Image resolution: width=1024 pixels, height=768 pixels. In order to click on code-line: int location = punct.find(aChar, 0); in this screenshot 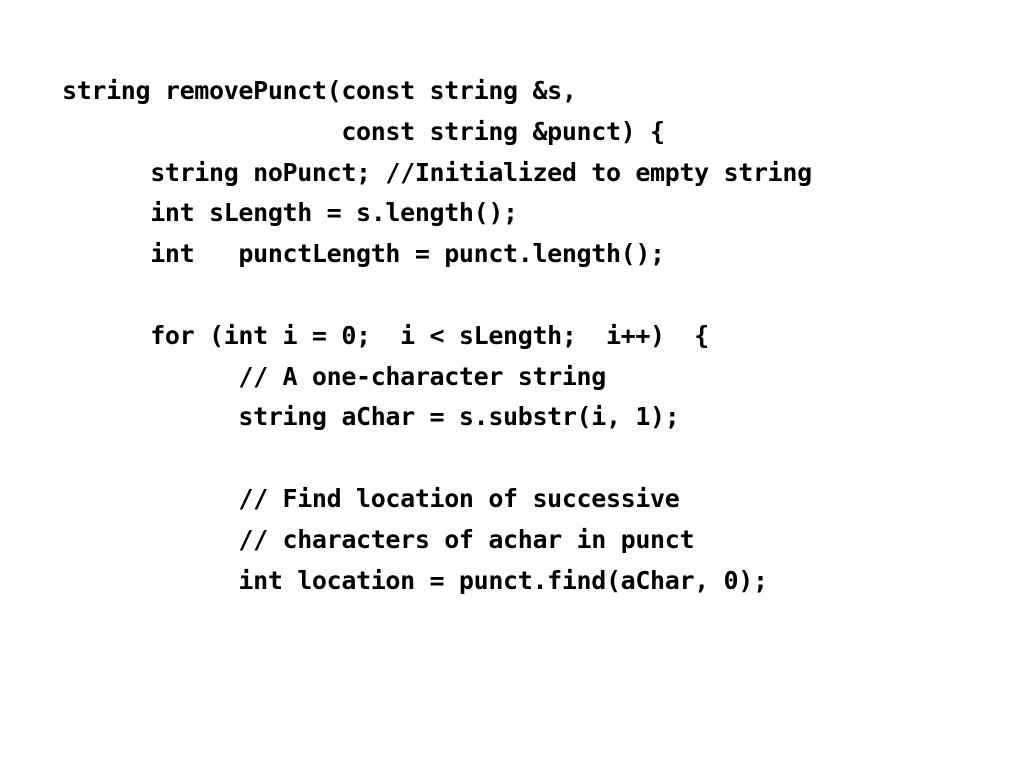, I will do `click(415, 580)`.